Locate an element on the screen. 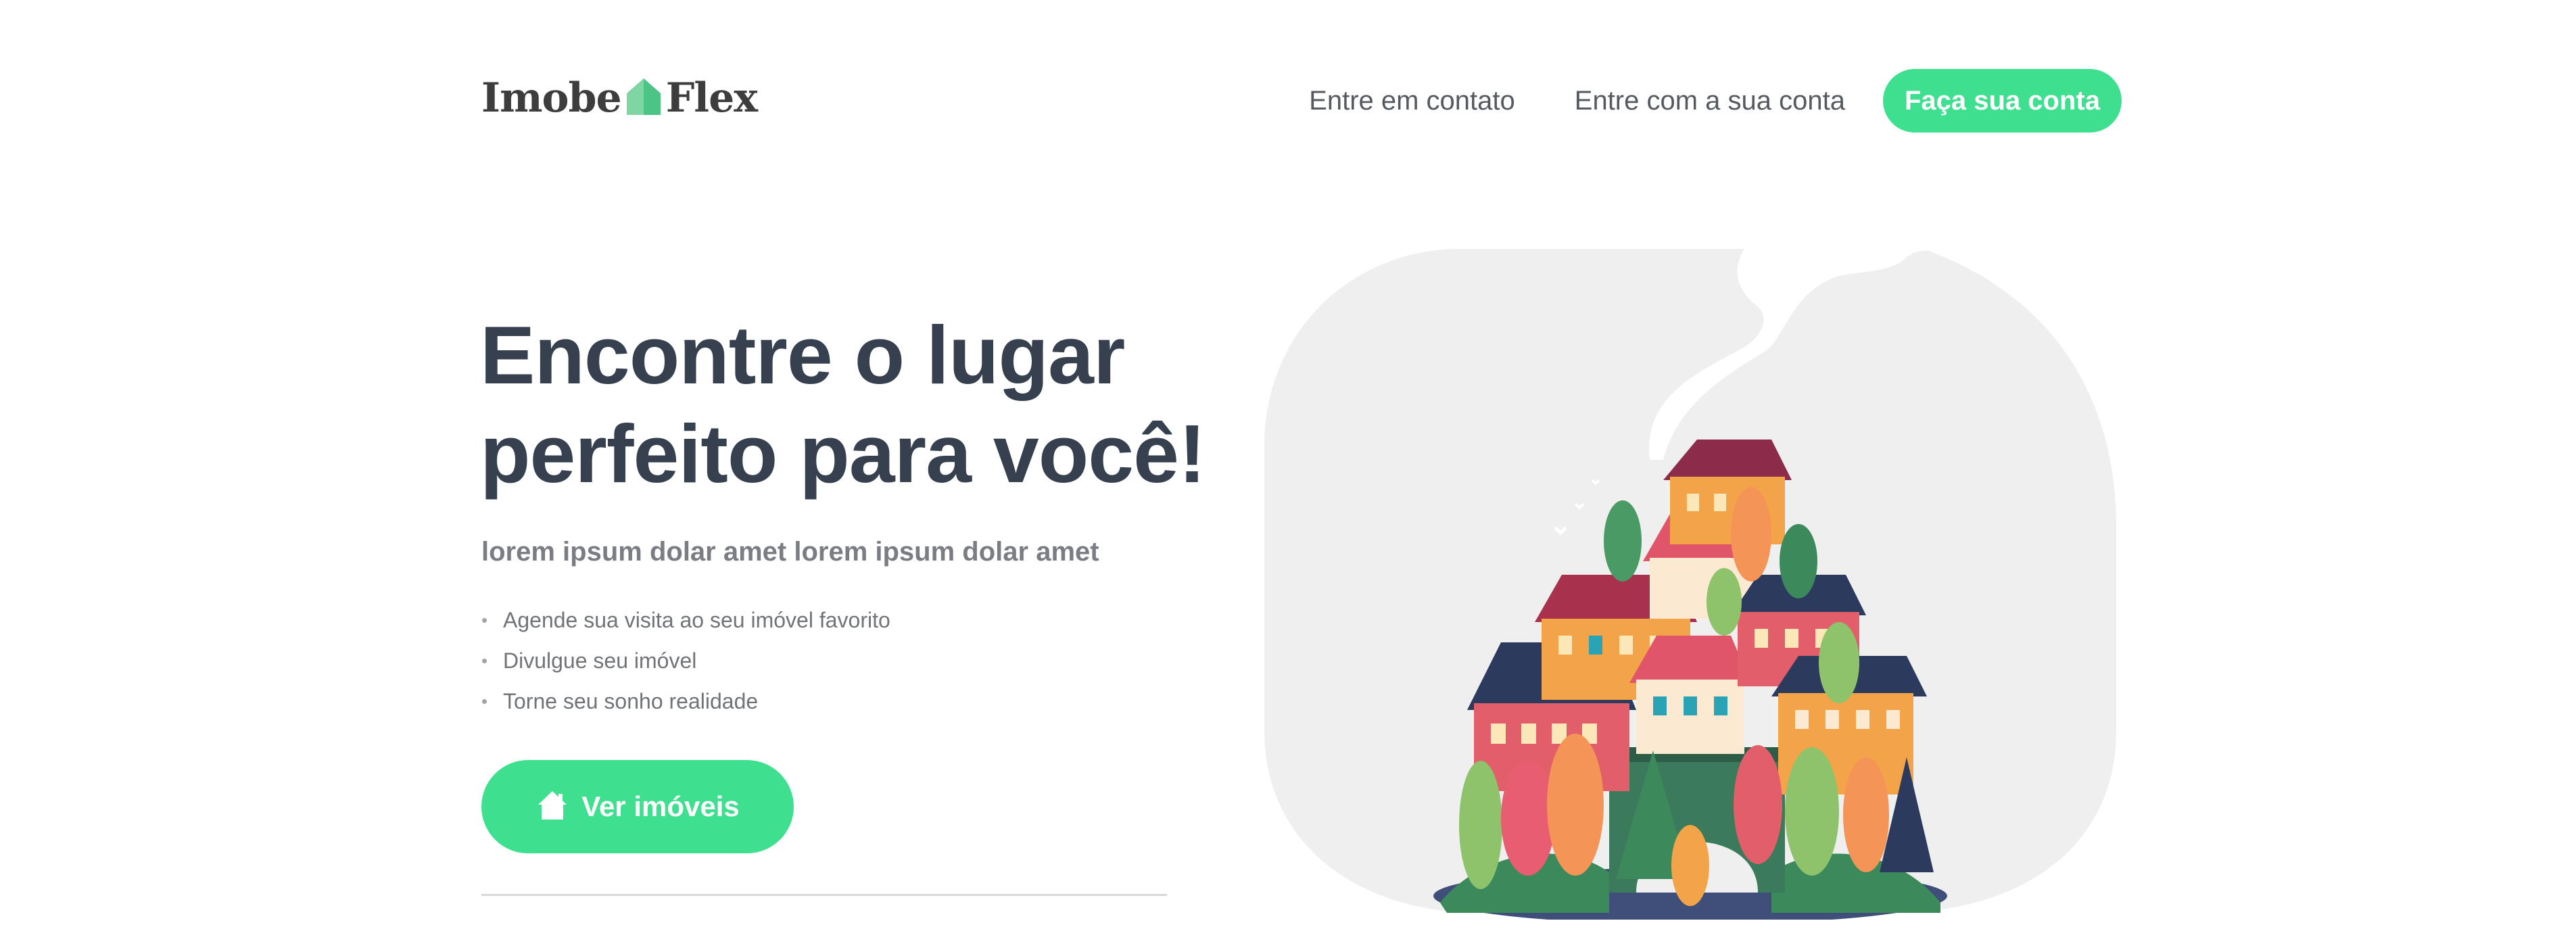  home-icon is located at coordinates (552, 807).